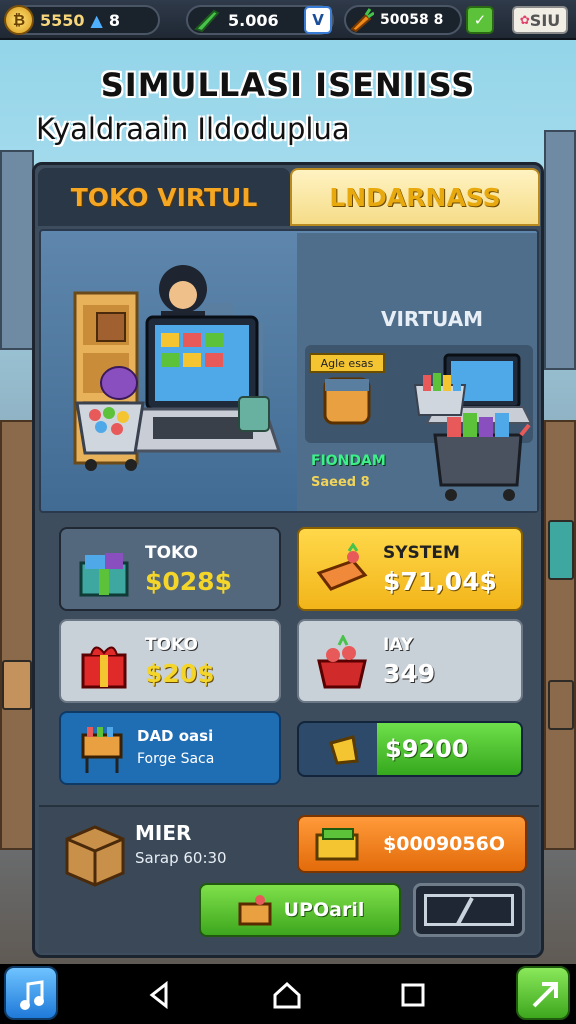 The height and width of the screenshot is (1024, 576). Describe the element at coordinates (421, 553) in the screenshot. I see `card-label: SYSTEM` at that location.